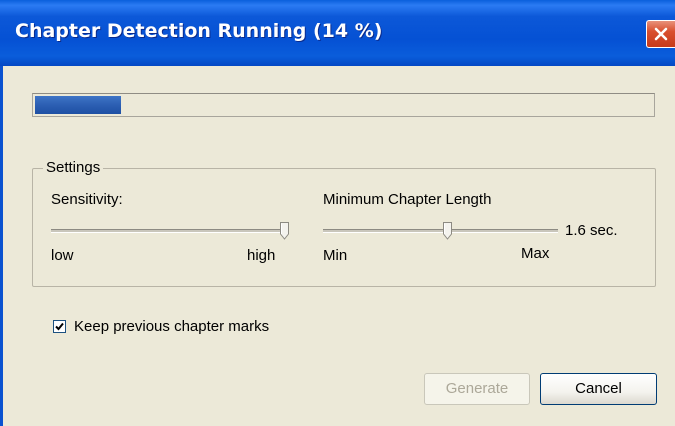  Describe the element at coordinates (407, 199) in the screenshot. I see `min-chapter-length-label: Minimum Chapter Length` at that location.